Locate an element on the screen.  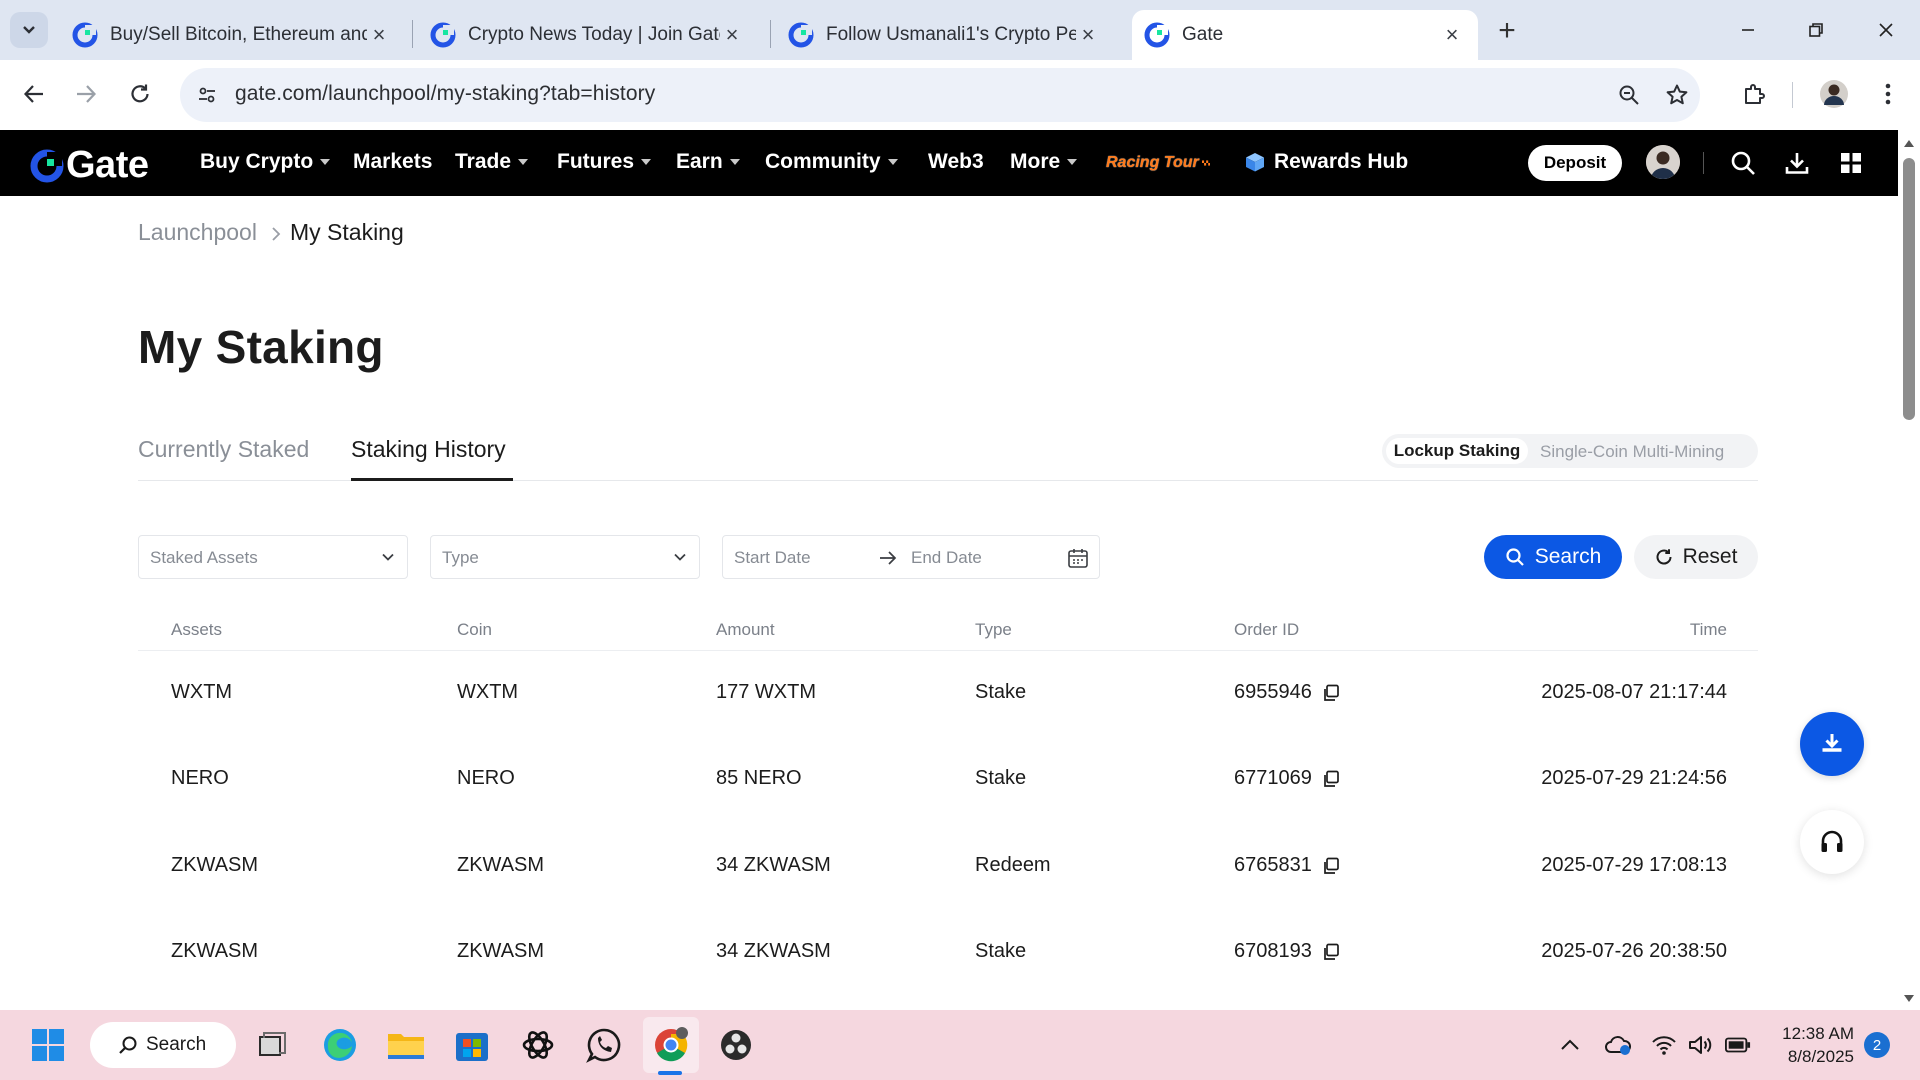
nav-label: Web3 is located at coordinates (956, 161).